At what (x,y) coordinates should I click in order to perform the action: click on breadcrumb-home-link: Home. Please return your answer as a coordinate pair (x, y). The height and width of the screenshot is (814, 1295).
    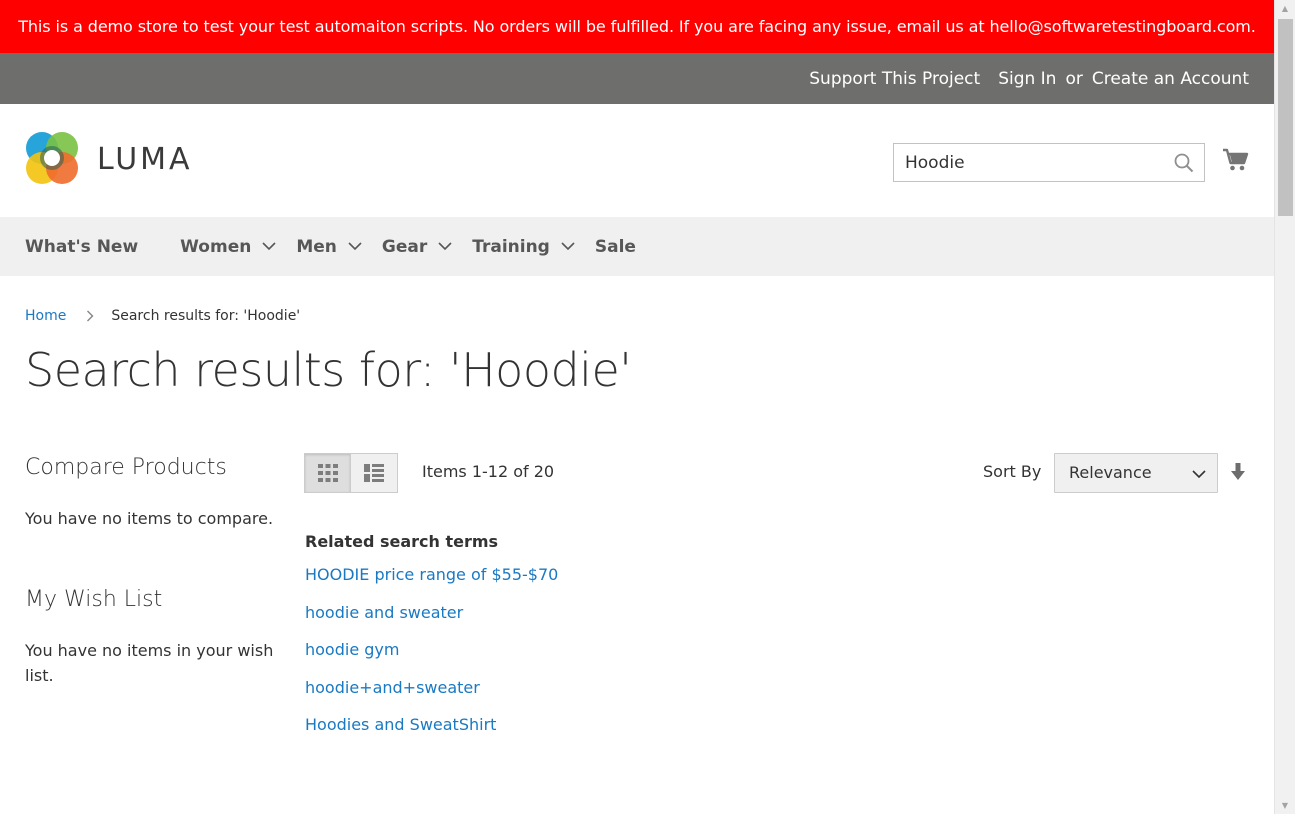
    Looking at the image, I should click on (45, 316).